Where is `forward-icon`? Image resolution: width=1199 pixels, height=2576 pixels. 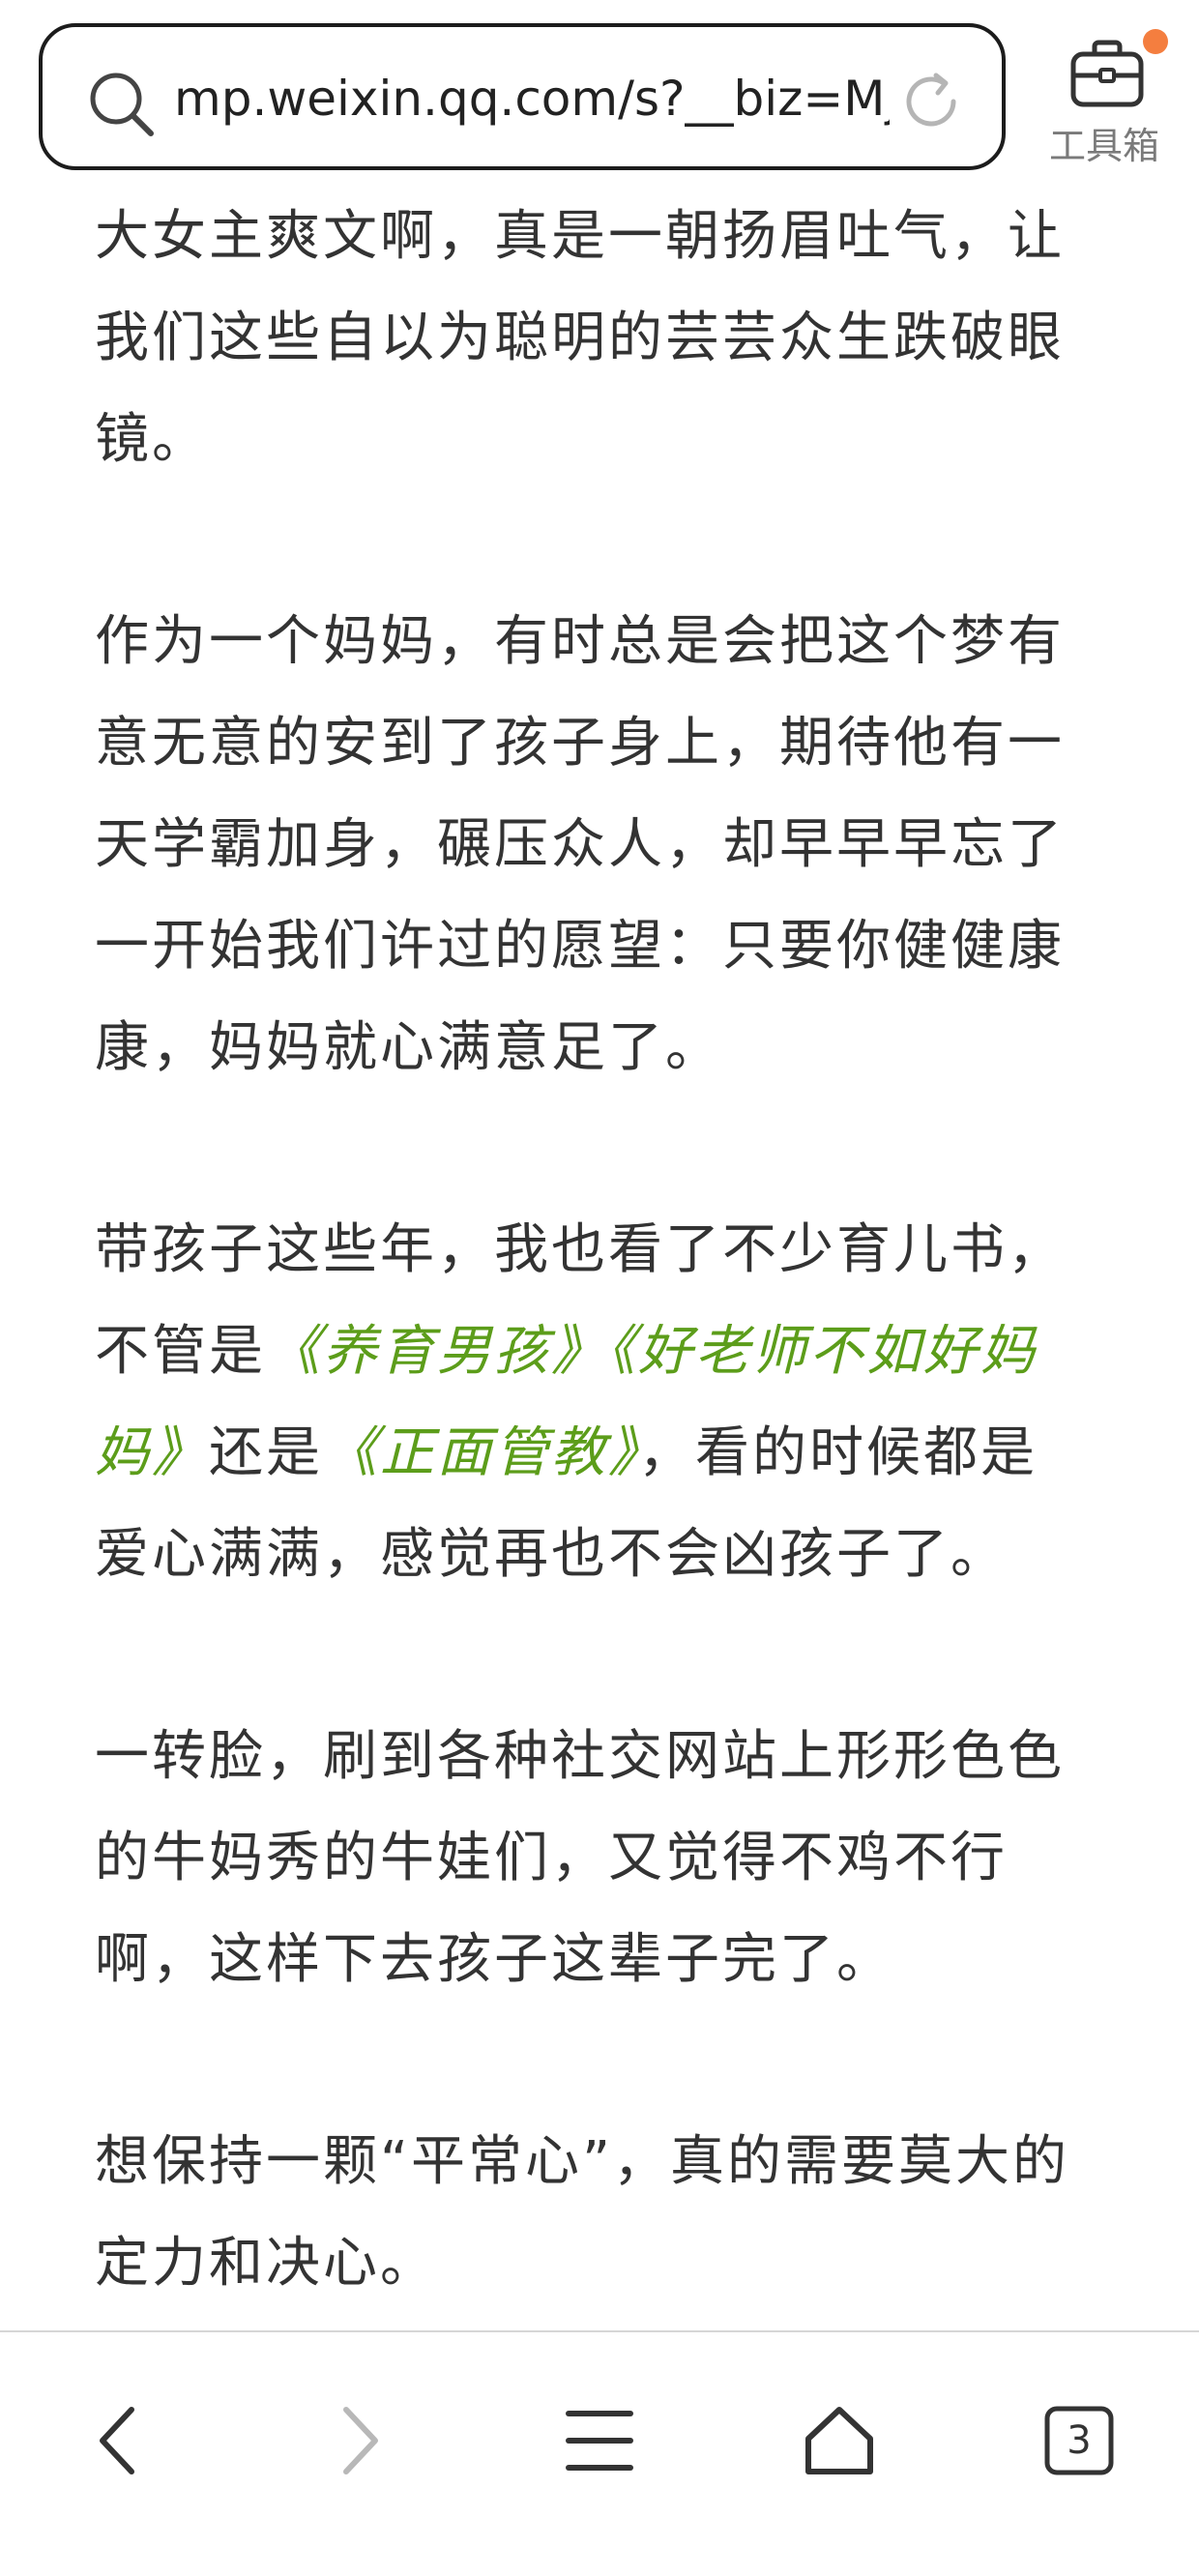
forward-icon is located at coordinates (360, 2440).